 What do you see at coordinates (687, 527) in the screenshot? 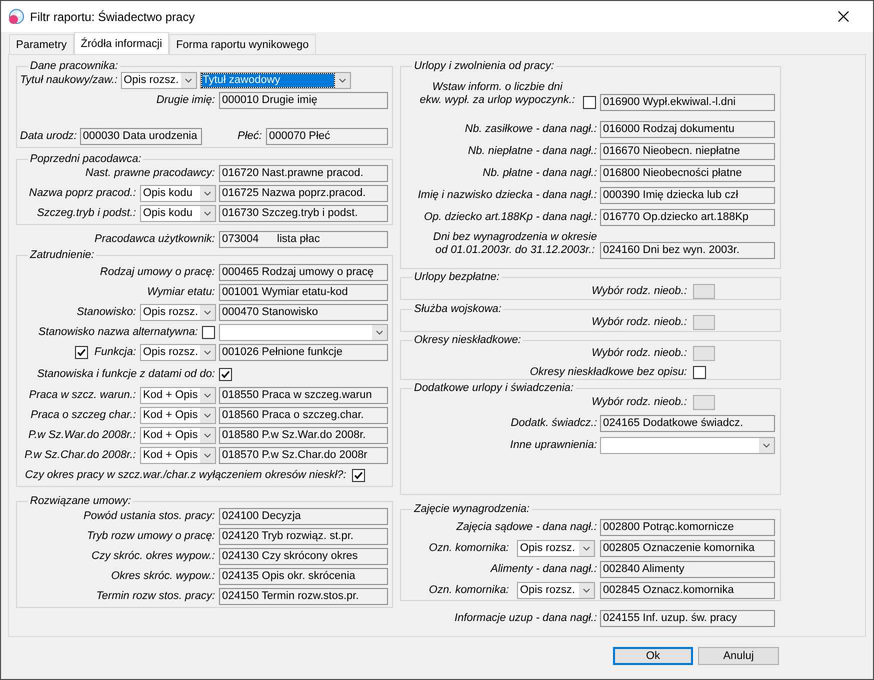
I see `text-field: 002800 Potrąc.komornicze` at bounding box center [687, 527].